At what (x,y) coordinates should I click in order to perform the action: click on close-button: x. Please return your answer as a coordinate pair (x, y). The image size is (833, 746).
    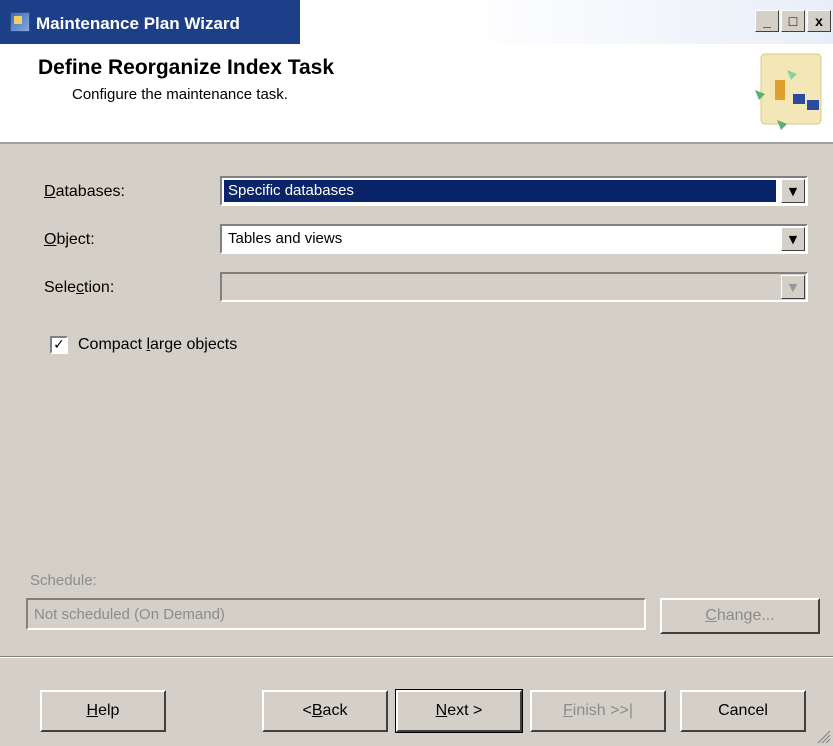
    Looking at the image, I should click on (819, 21).